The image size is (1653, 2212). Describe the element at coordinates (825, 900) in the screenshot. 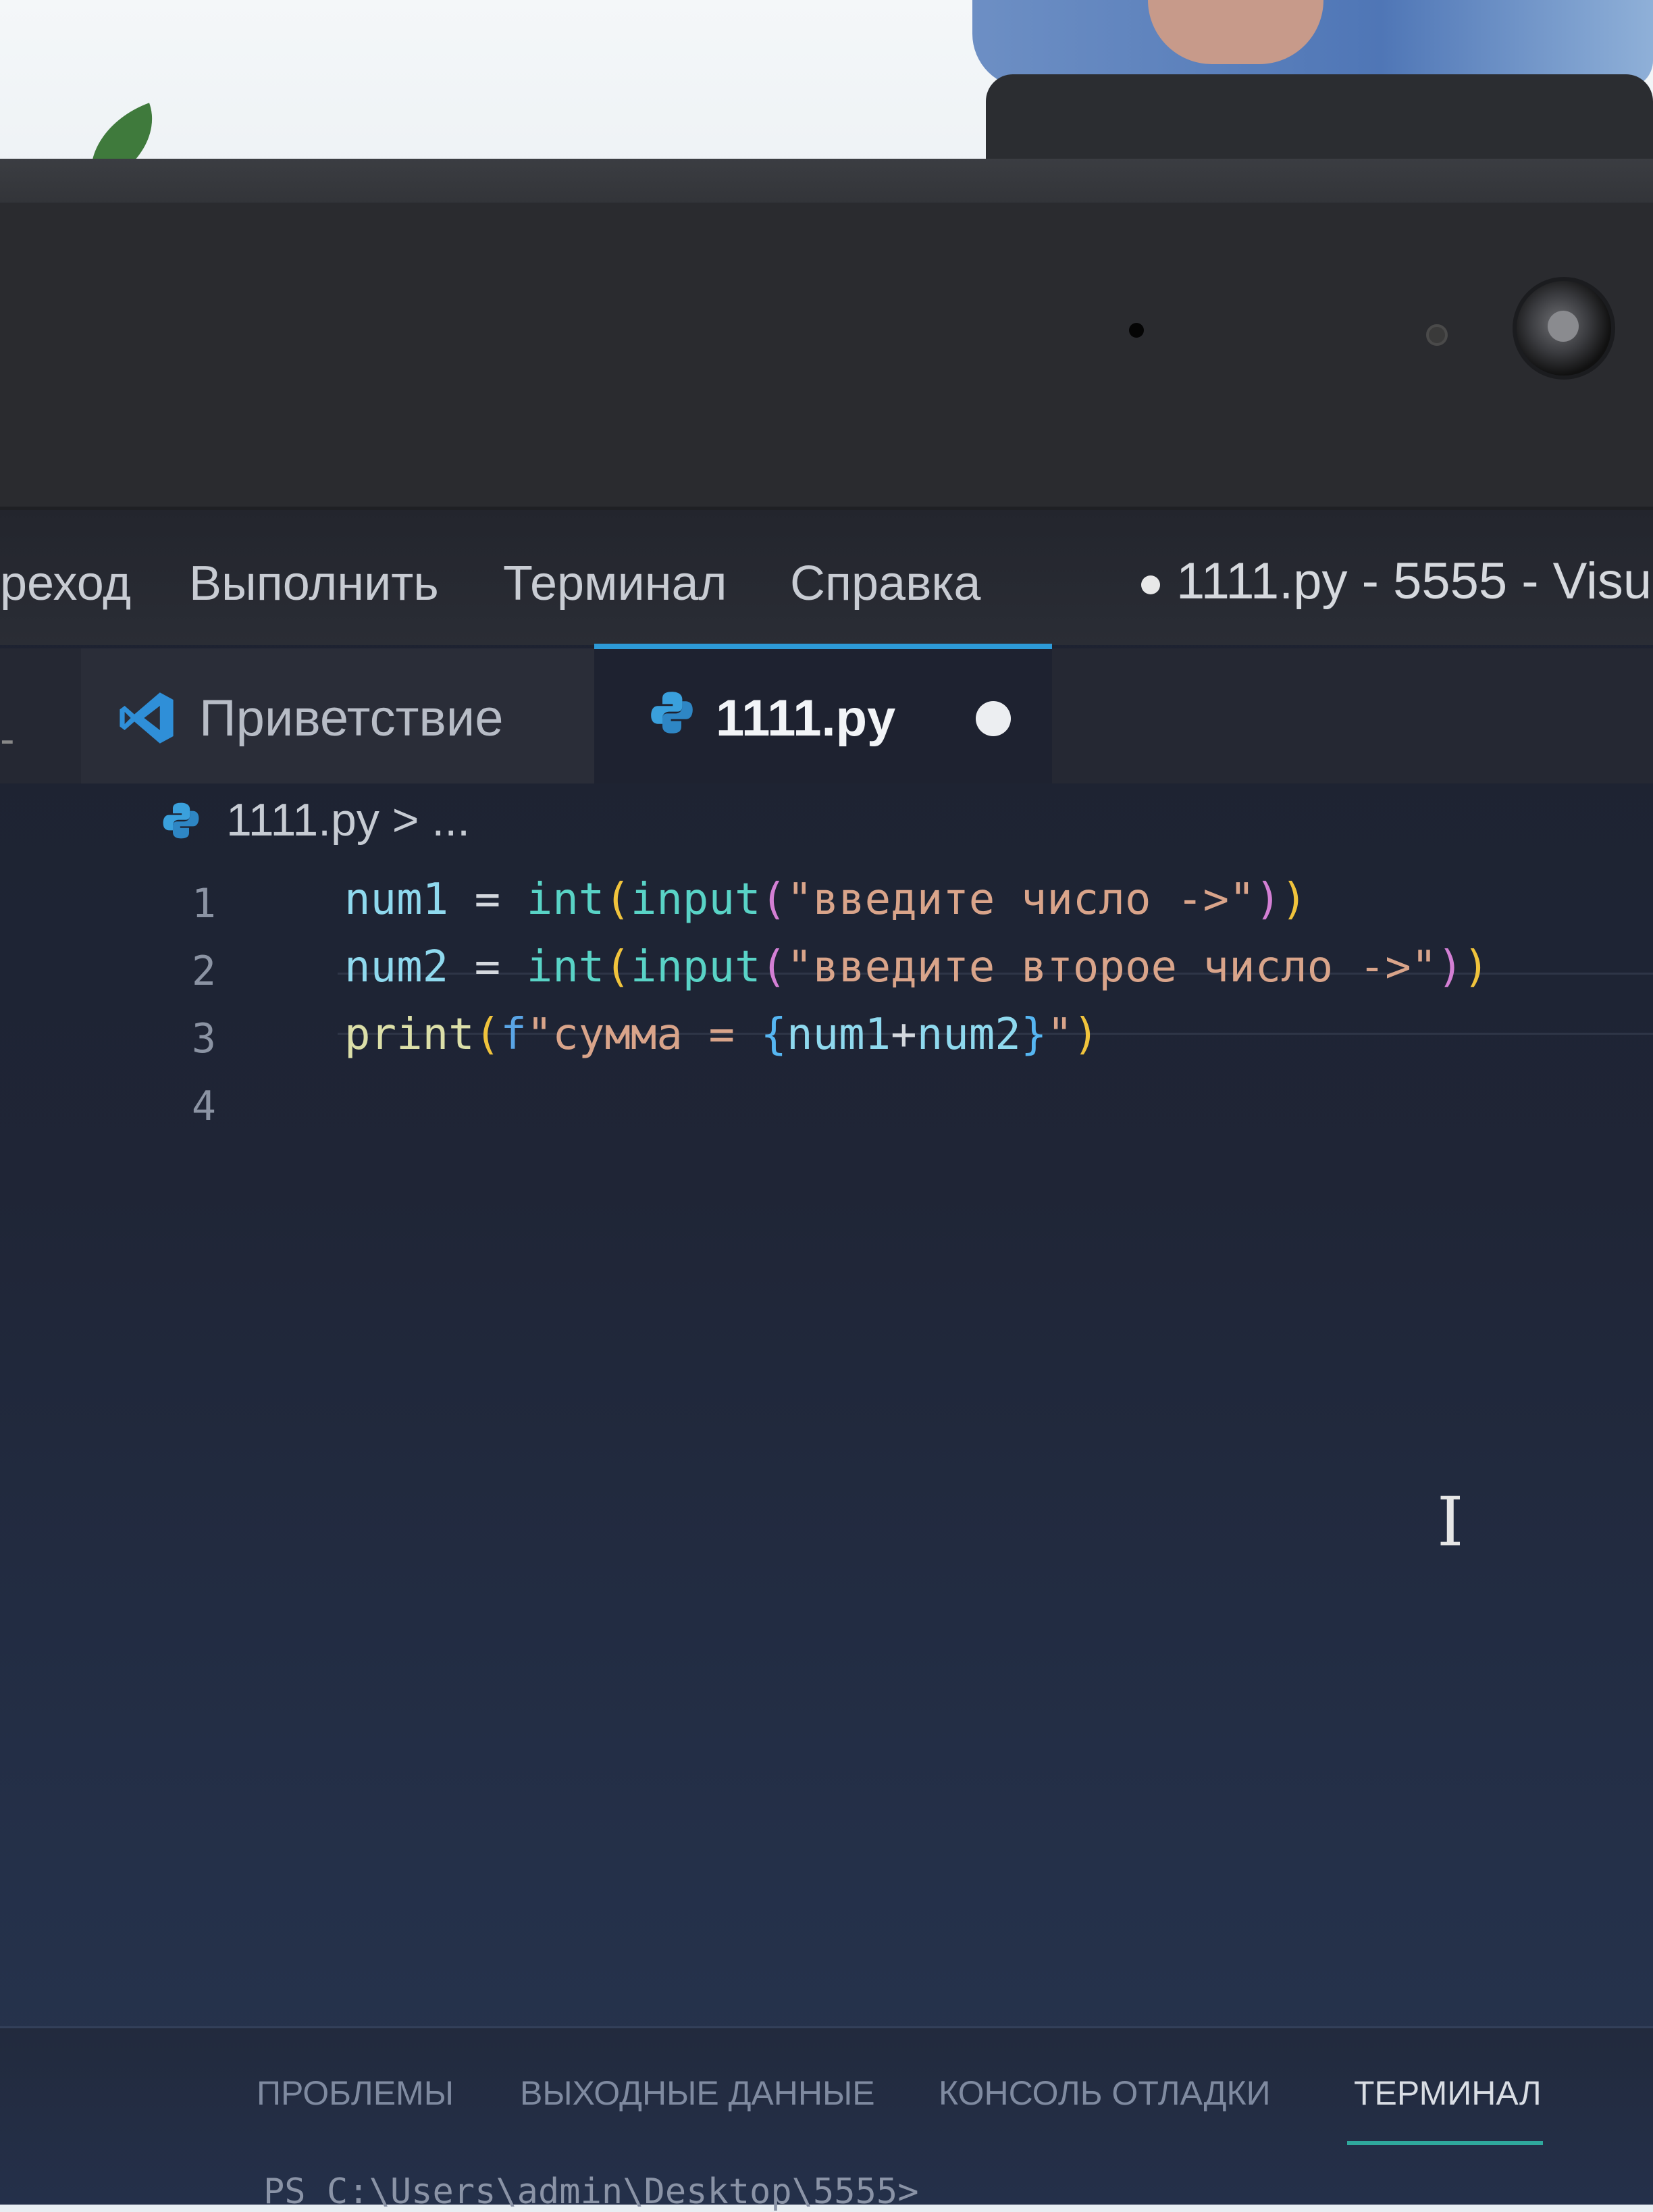

I see `code-line-1: num1 = int(input("введите число ->"))` at that location.